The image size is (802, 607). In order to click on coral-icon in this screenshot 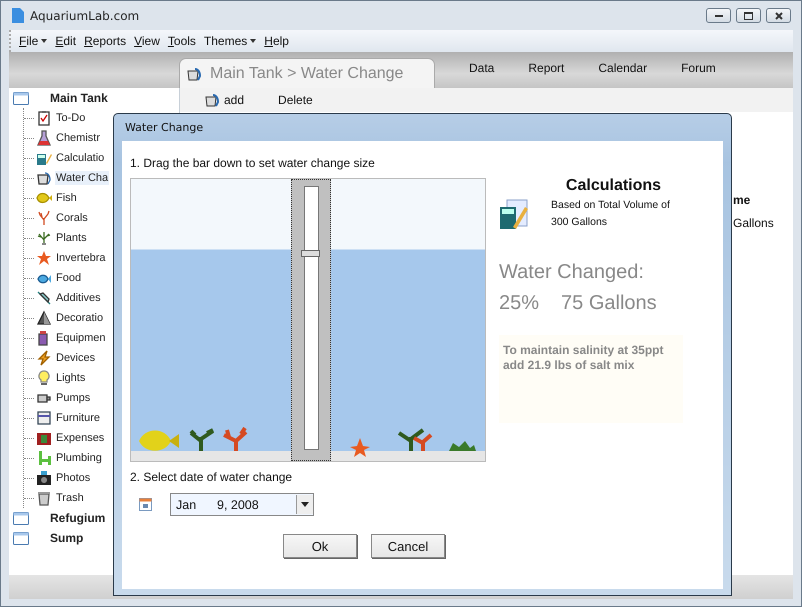, I will do `click(44, 218)`.